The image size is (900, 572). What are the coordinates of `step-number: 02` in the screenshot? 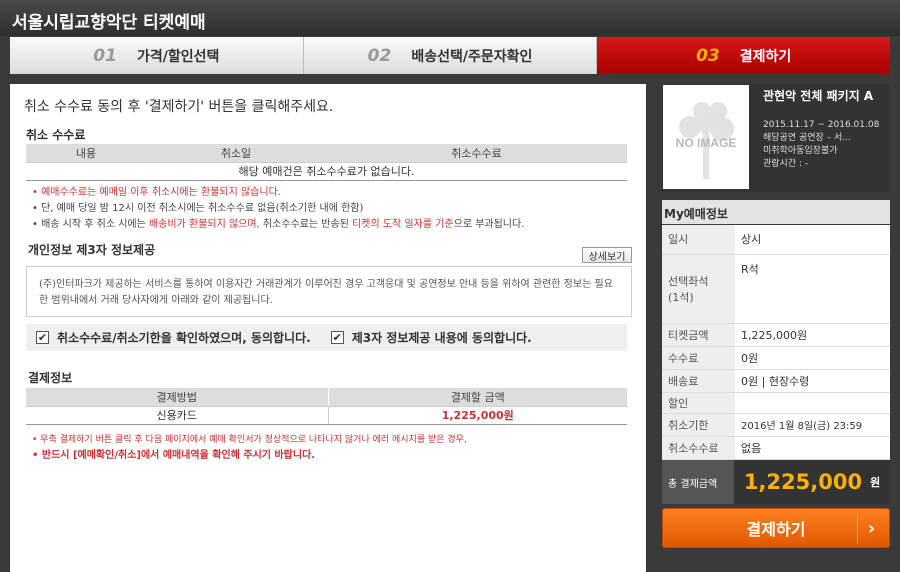 It's located at (379, 55).